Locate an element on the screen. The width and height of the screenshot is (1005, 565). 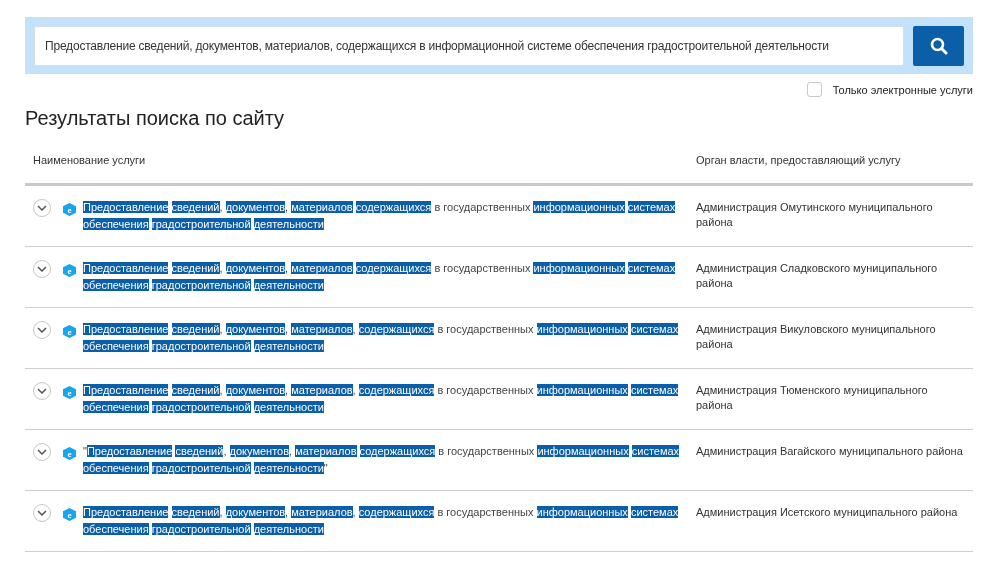
search-icon is located at coordinates (938, 46).